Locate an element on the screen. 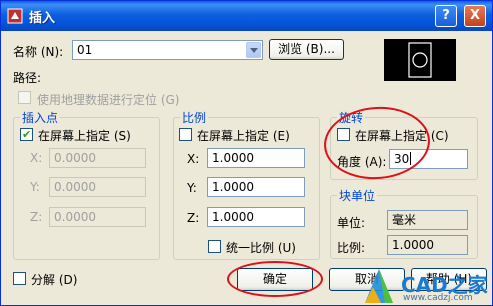 The image size is (493, 306). unit-label: 单位: is located at coordinates (351, 223).